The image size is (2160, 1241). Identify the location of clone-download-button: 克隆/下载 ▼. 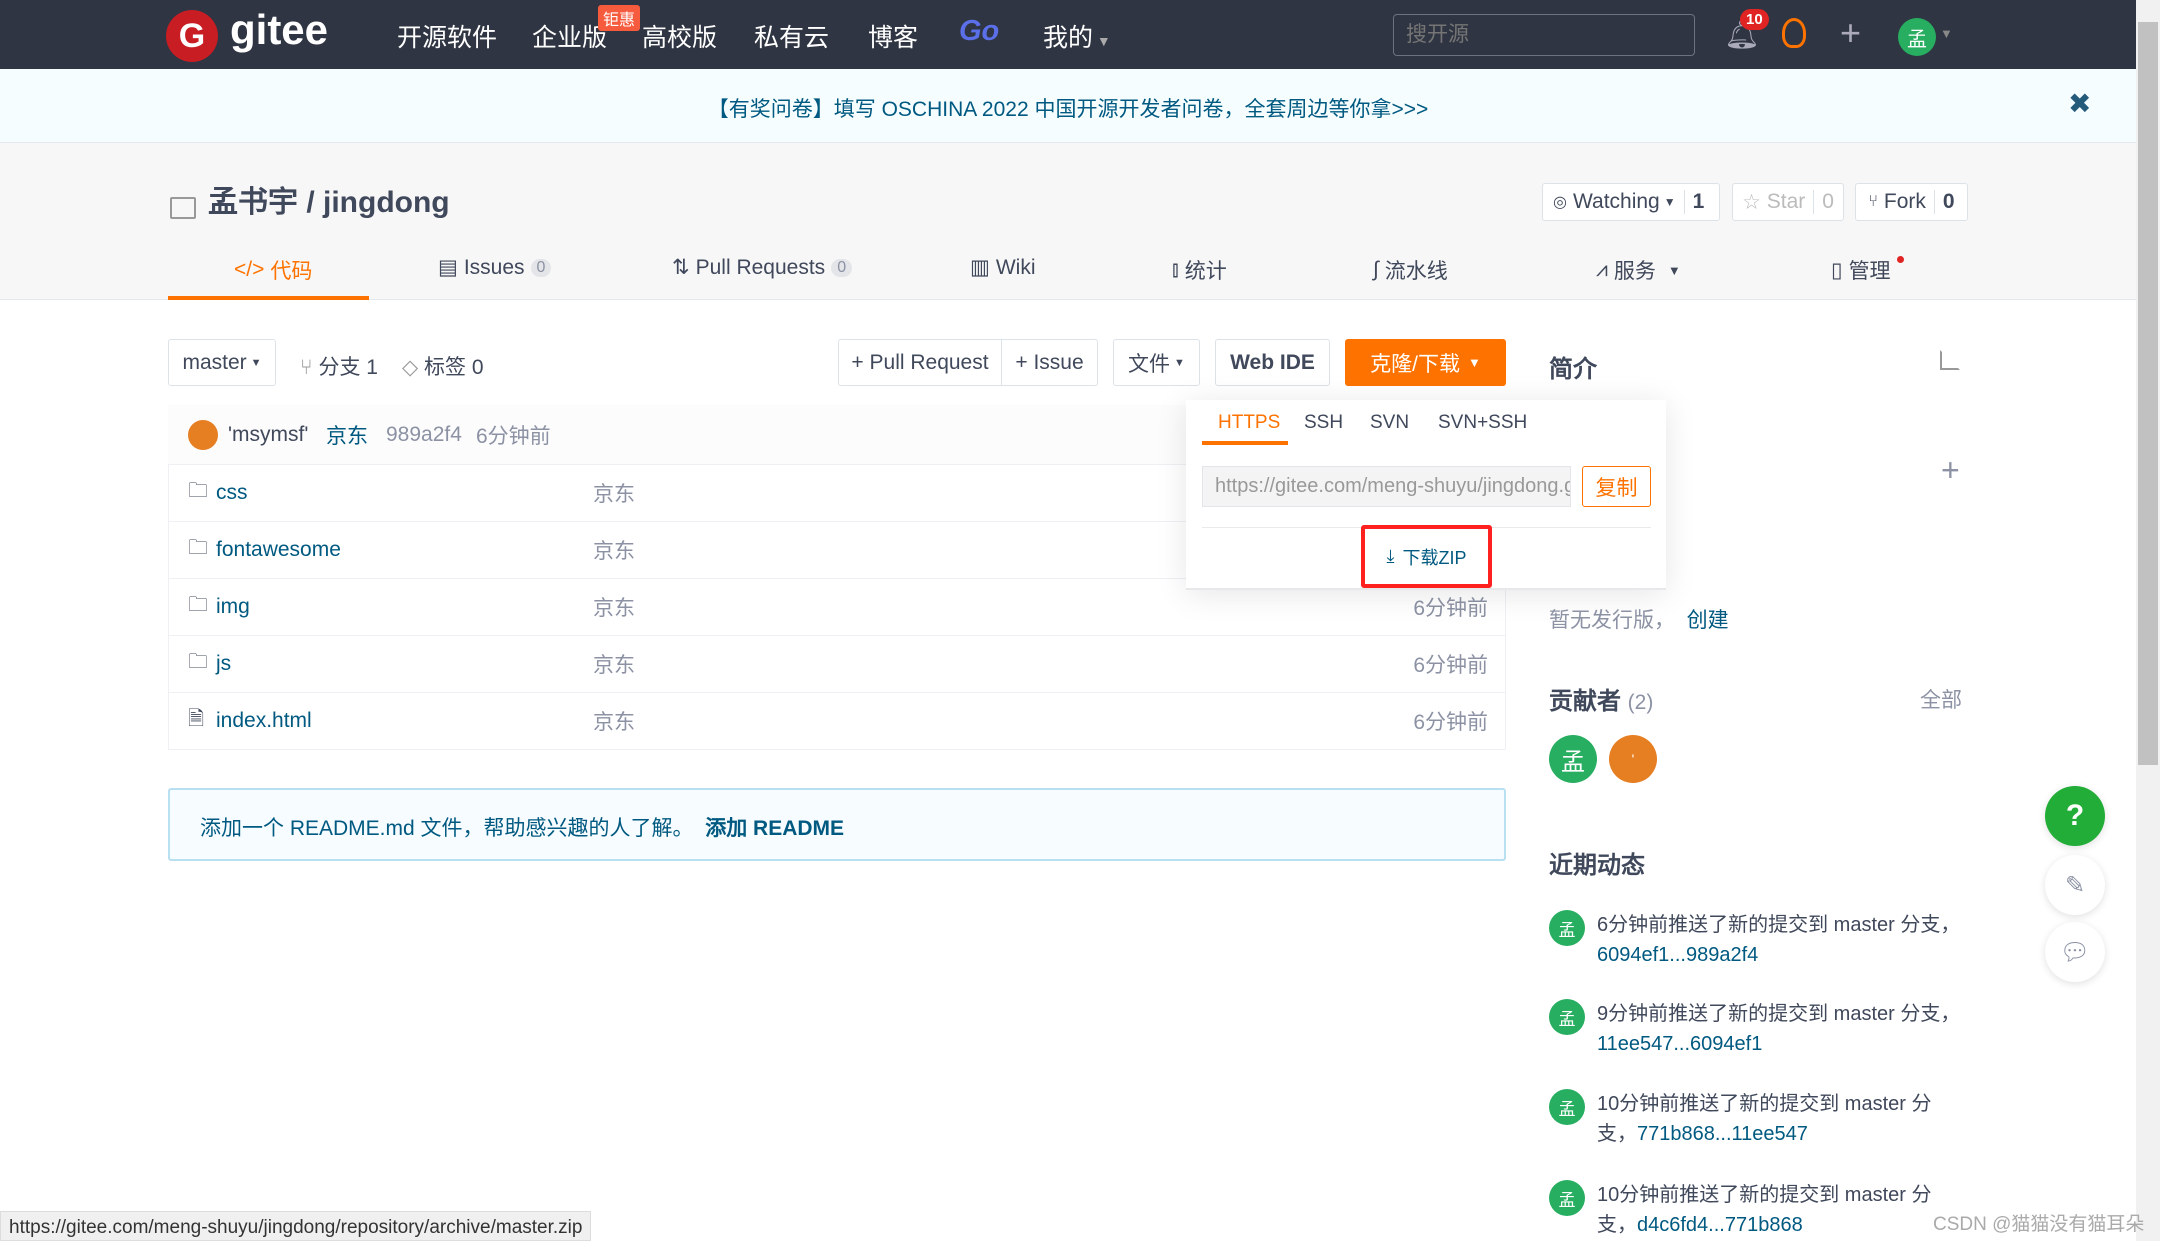
(1425, 362).